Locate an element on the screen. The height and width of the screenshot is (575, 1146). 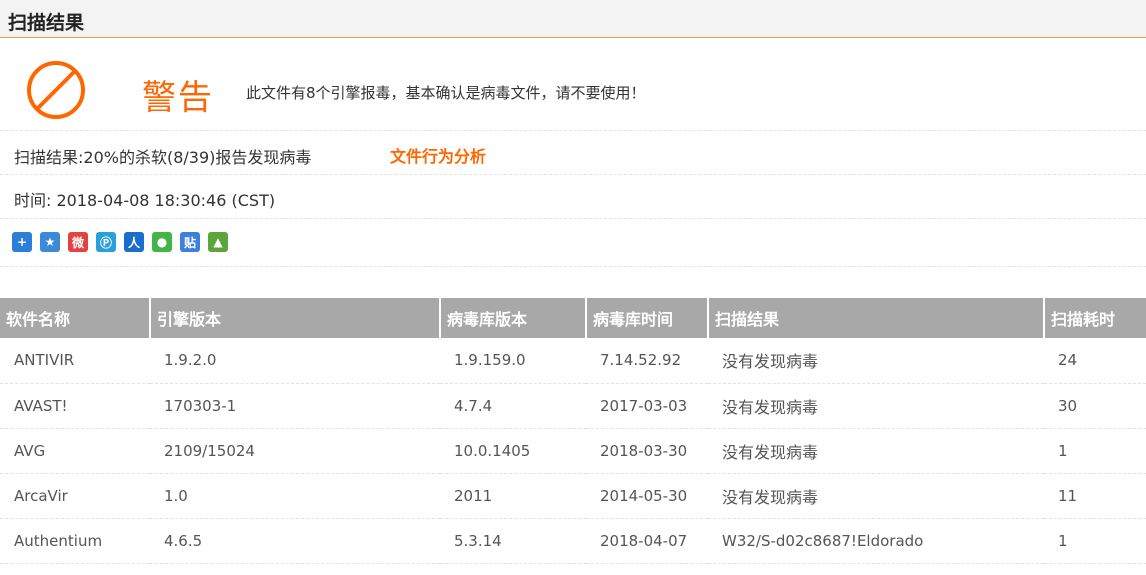
cell-db-time: 2017-03-03 is located at coordinates (647, 406).